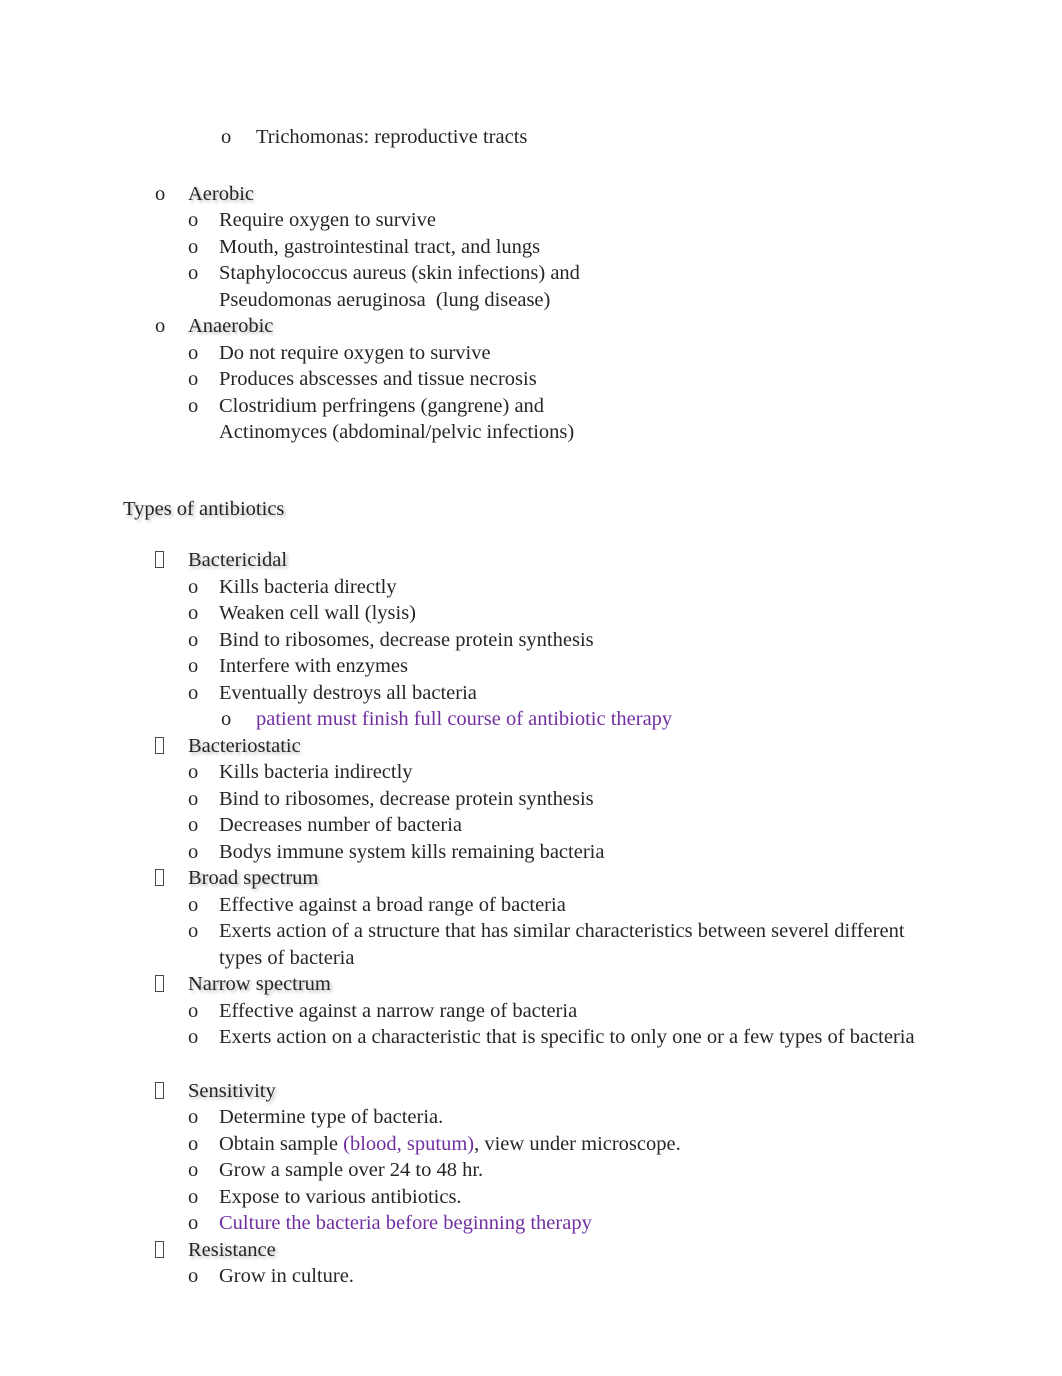 Image resolution: width=1062 pixels, height=1376 pixels. What do you see at coordinates (531, 62) in the screenshot?
I see `top-spacer` at bounding box center [531, 62].